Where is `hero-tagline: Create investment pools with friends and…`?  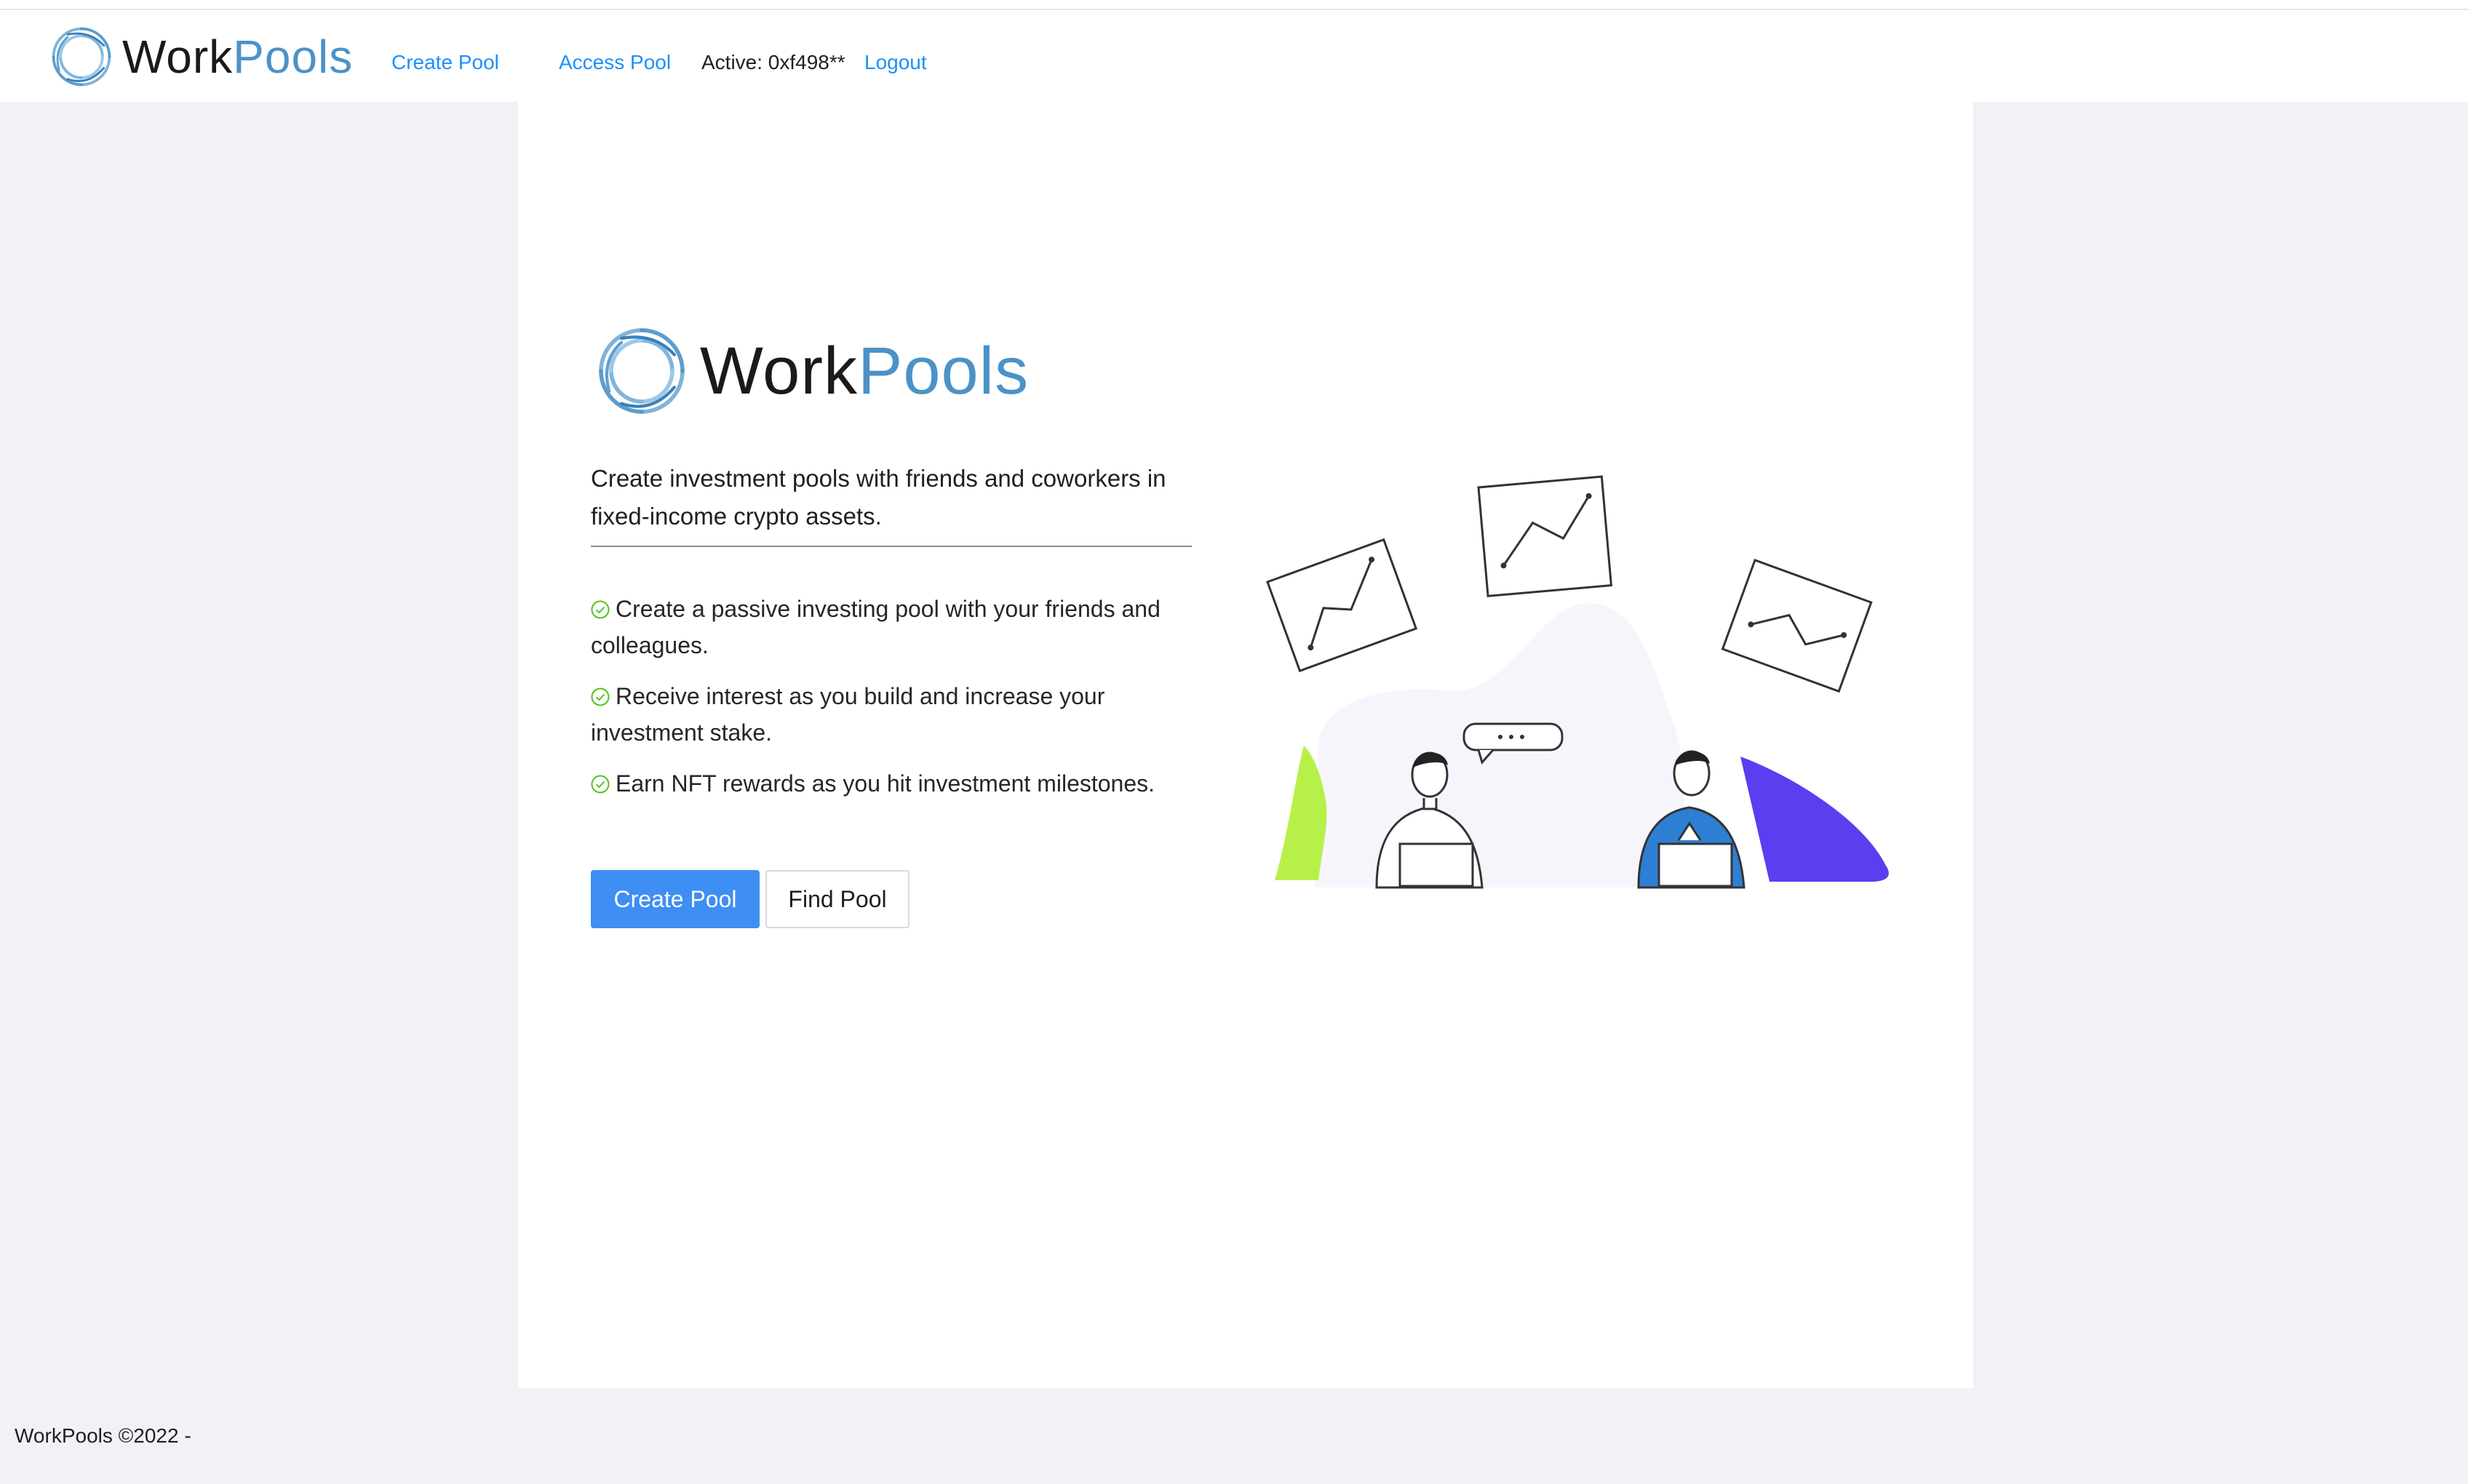
hero-tagline: Create investment pools with friends and… is located at coordinates (878, 497).